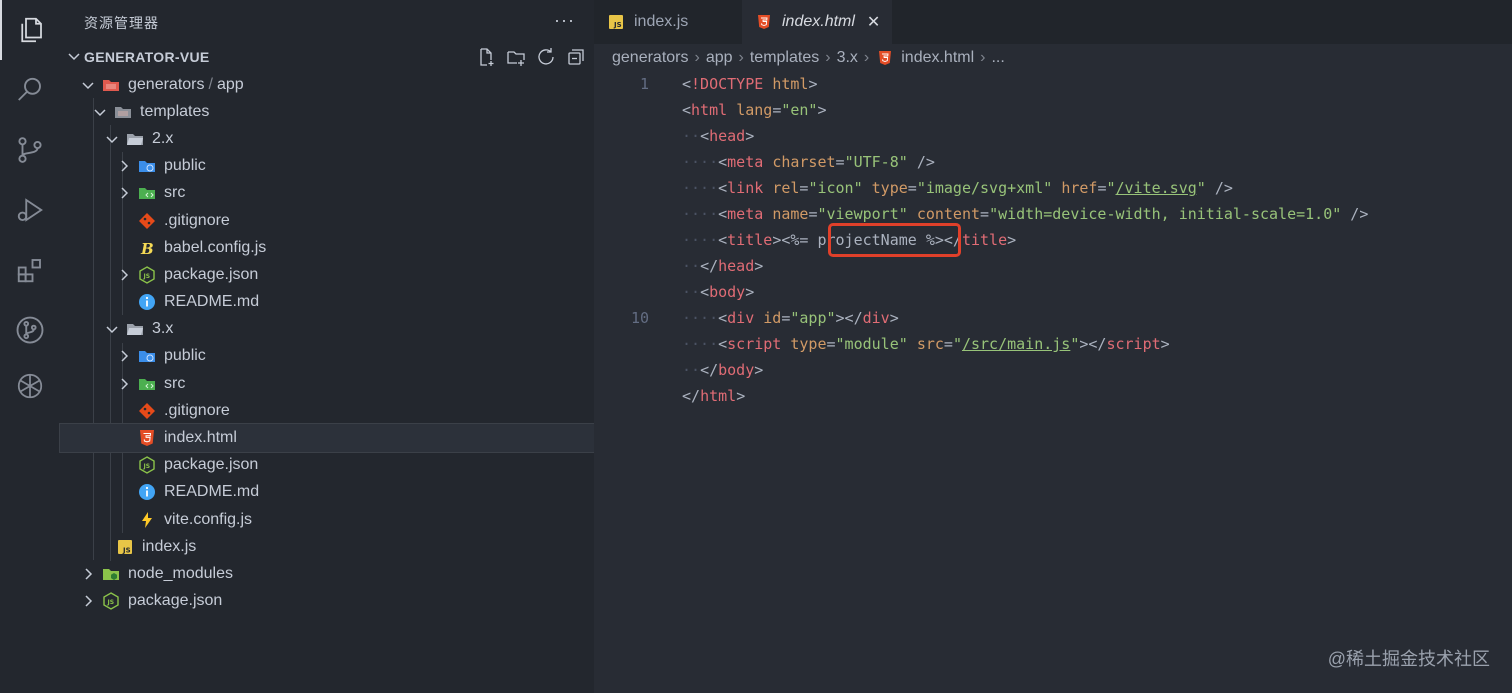 The height and width of the screenshot is (693, 1512). I want to click on git-icon, so click(147, 411).